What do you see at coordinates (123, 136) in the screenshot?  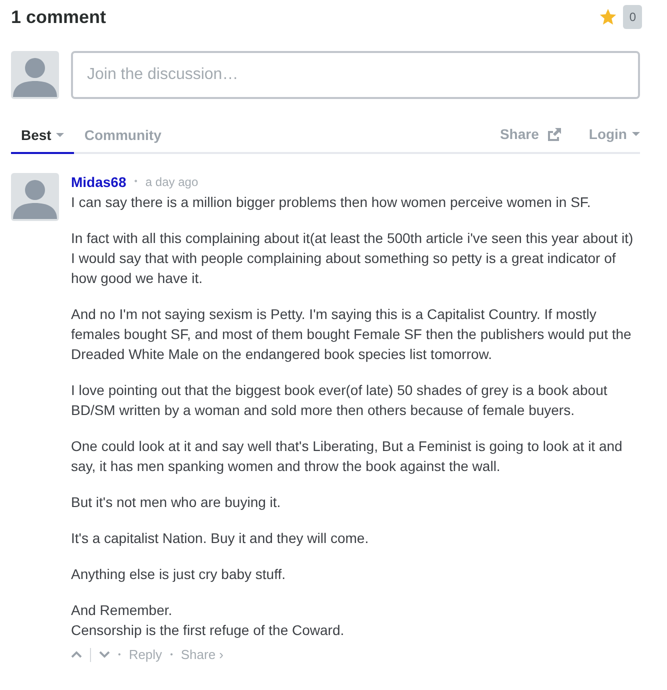 I see `sort-tab: Community` at bounding box center [123, 136].